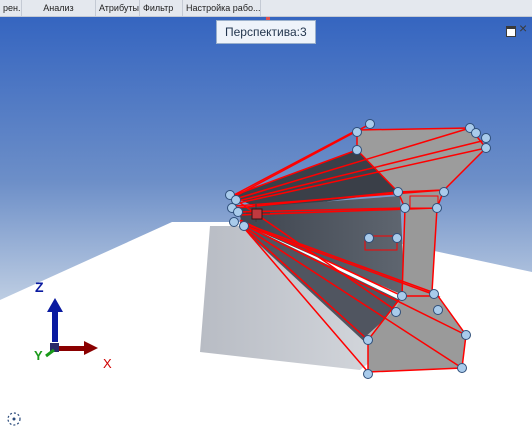  I want to click on view-marker, so click(268, 18).